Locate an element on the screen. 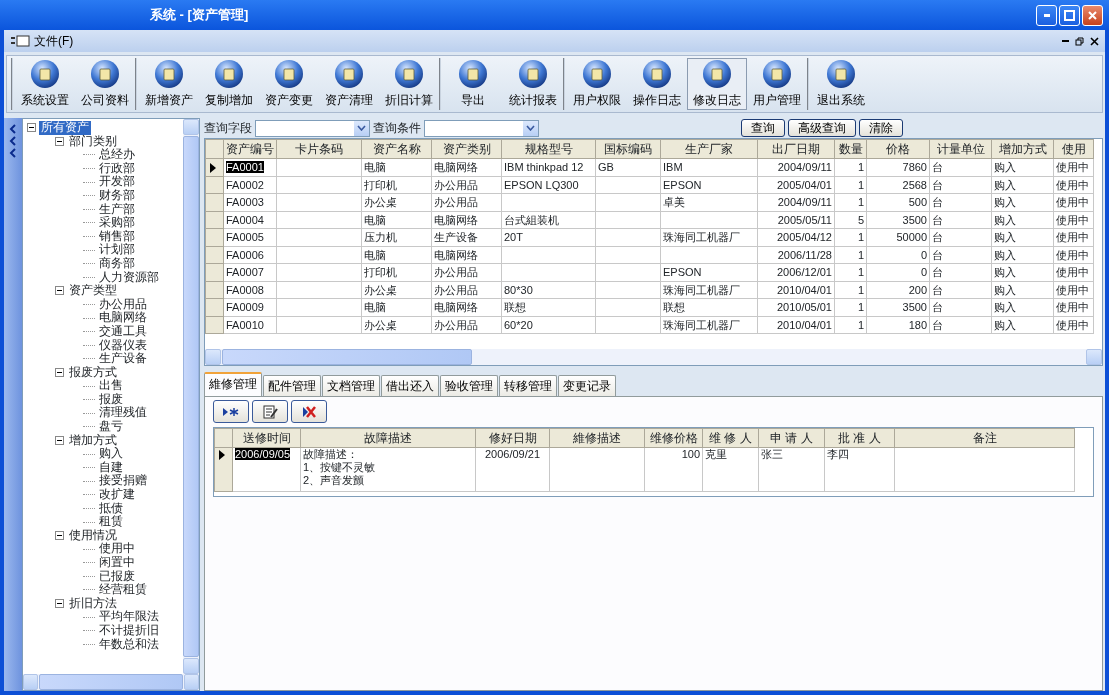  tree-item: 增加方式 is located at coordinates (93, 440).